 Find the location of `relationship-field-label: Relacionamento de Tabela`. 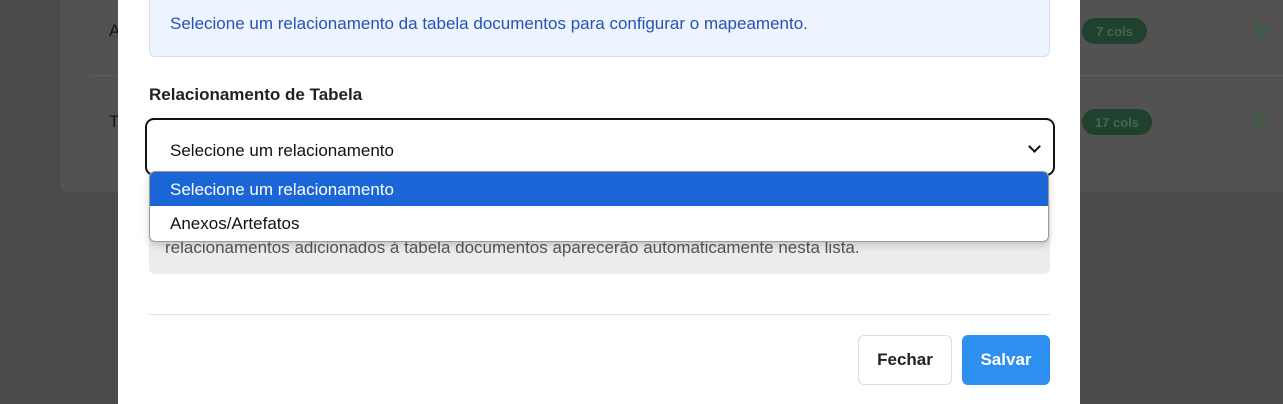

relationship-field-label: Relacionamento de Tabela is located at coordinates (256, 94).